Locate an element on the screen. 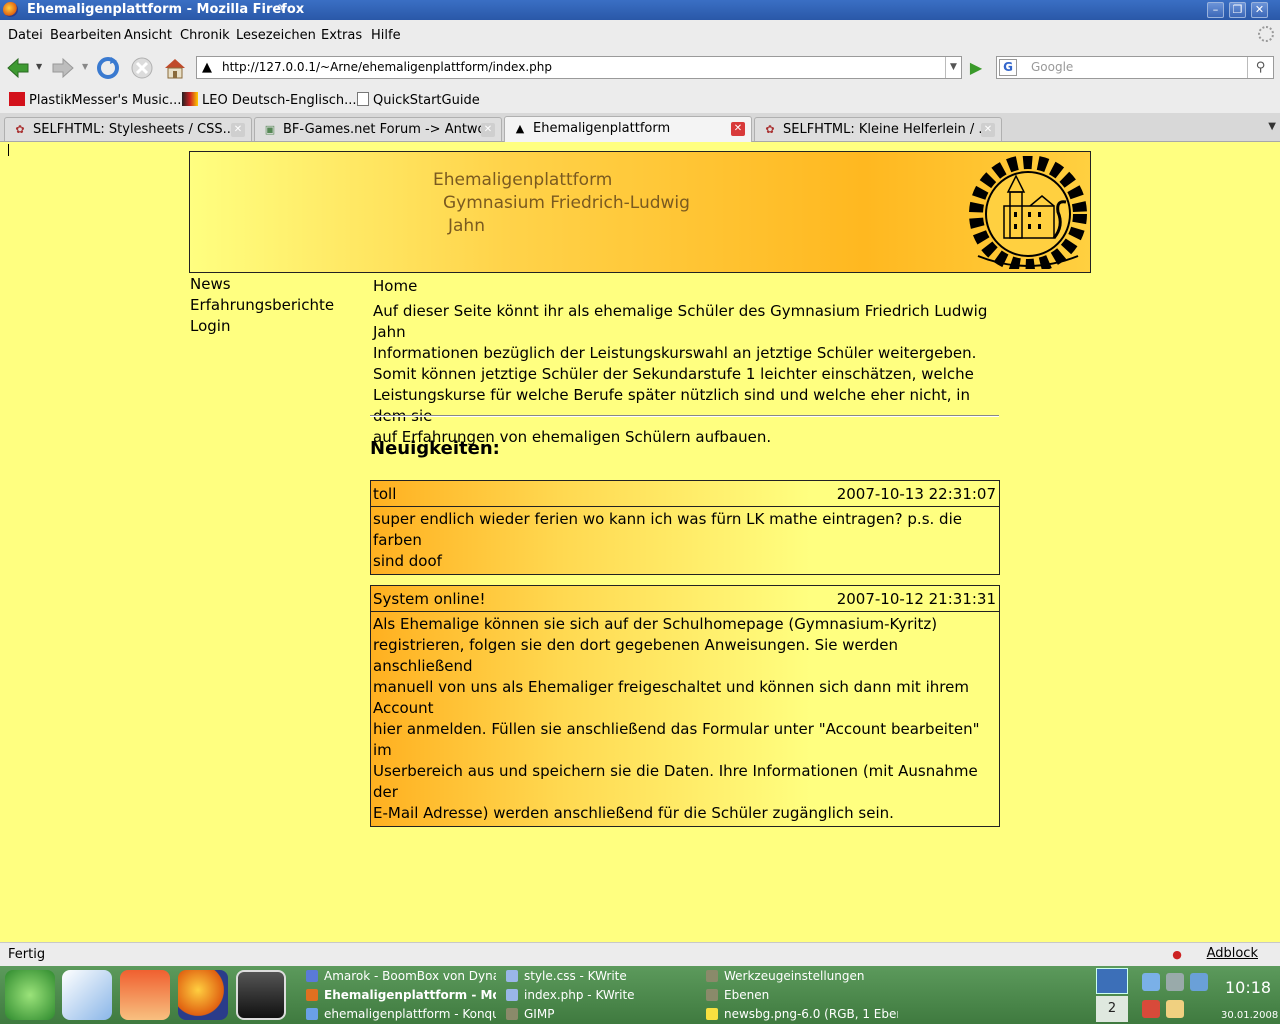 This screenshot has width=1280, height=1024. bf-games-favicon-icon: ▣ is located at coordinates (270, 129).